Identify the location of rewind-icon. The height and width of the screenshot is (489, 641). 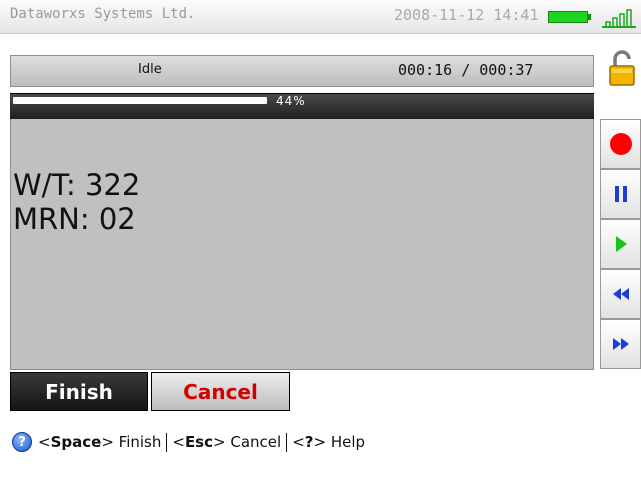
(620, 294).